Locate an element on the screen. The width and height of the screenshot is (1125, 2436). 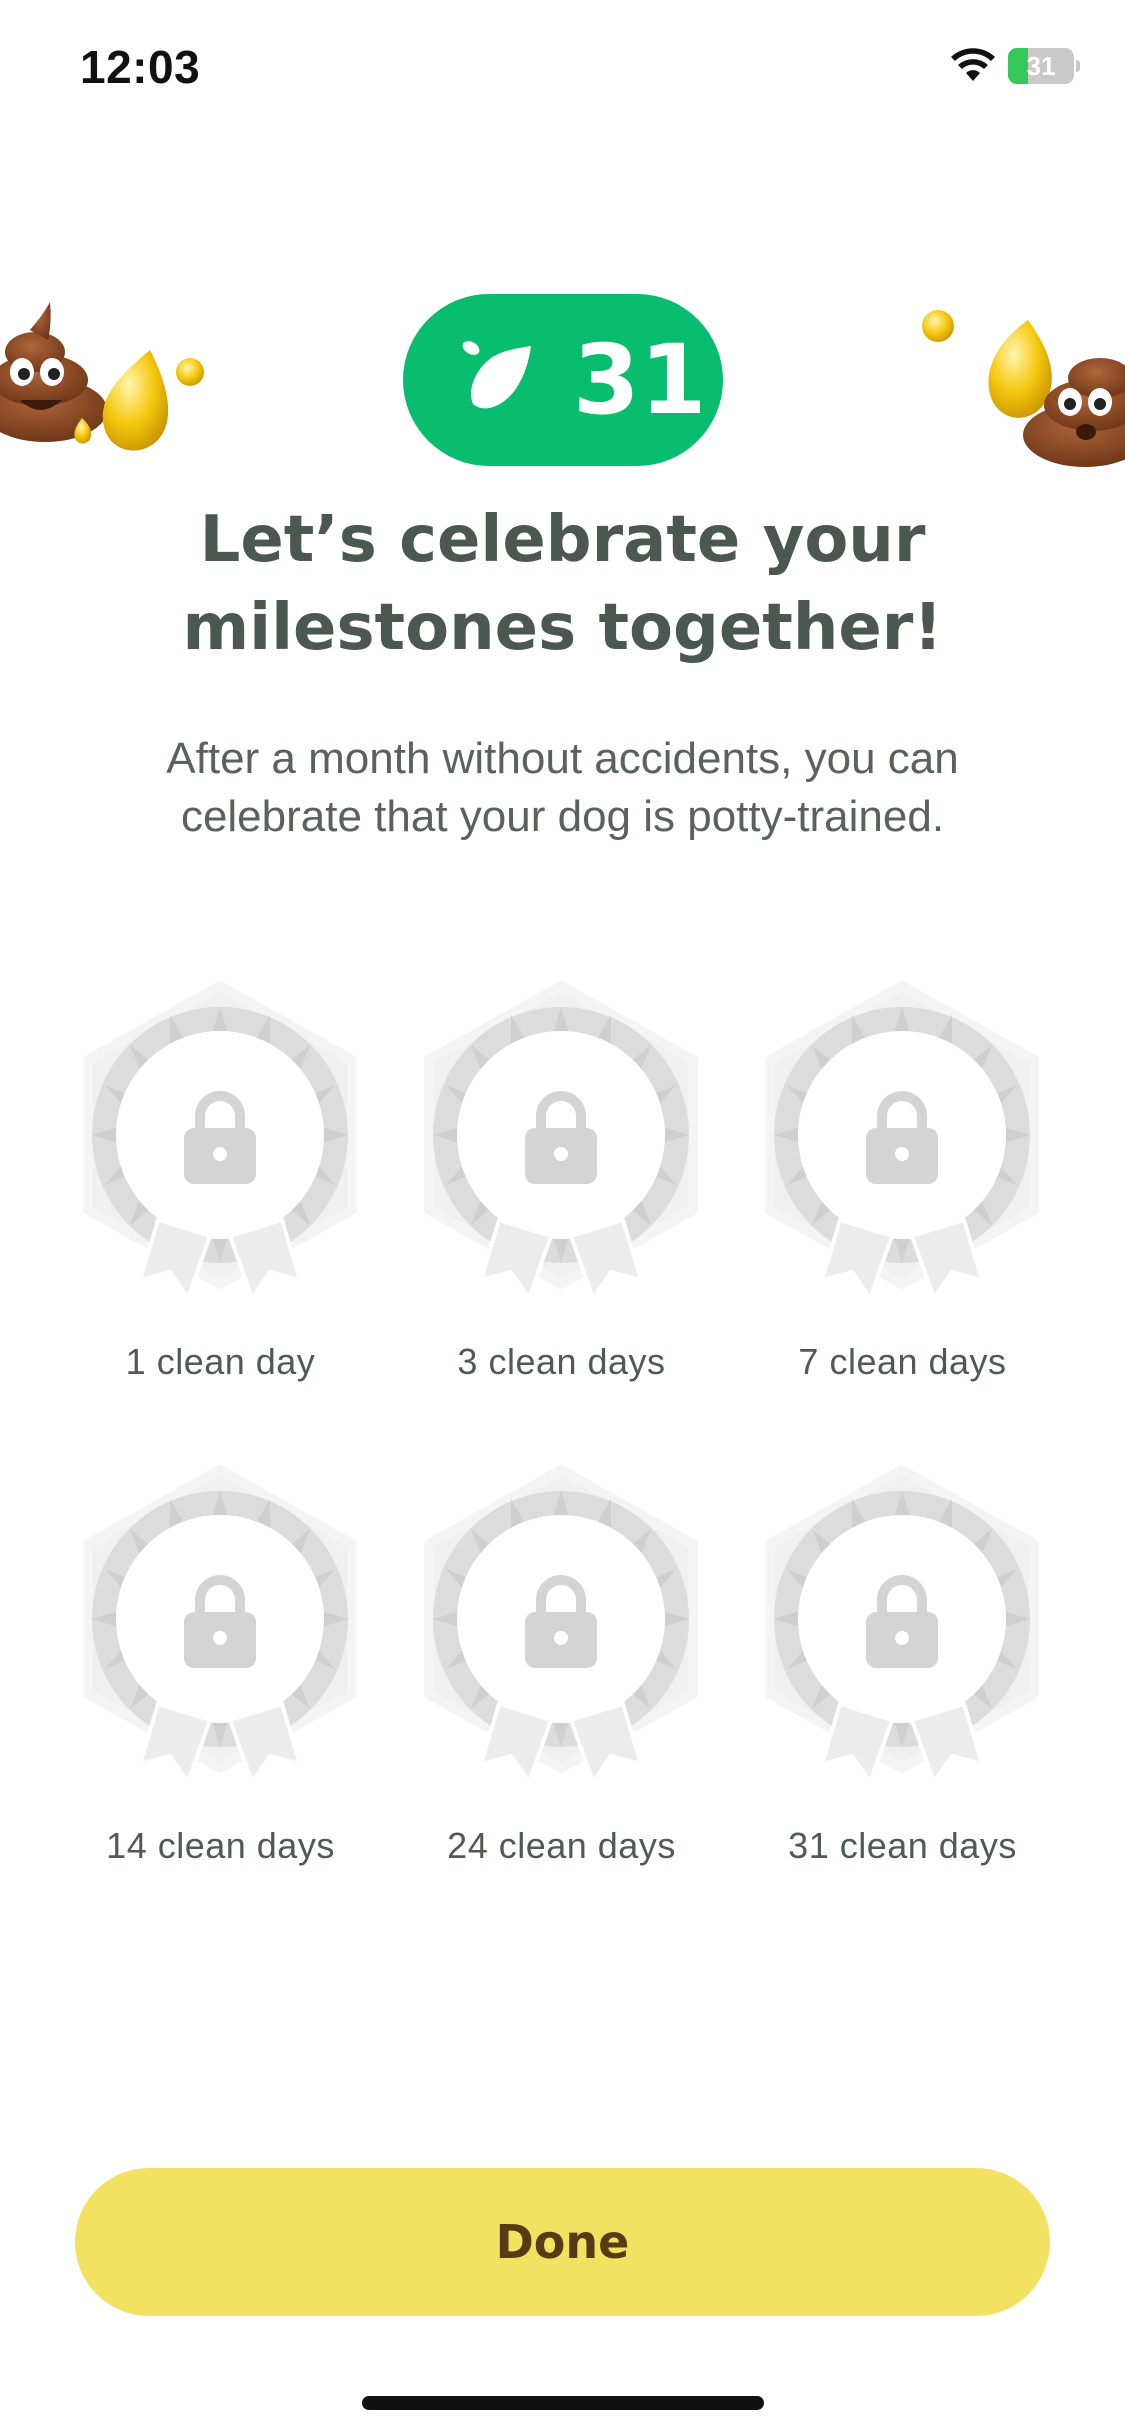
home-indicator is located at coordinates (563, 2403).